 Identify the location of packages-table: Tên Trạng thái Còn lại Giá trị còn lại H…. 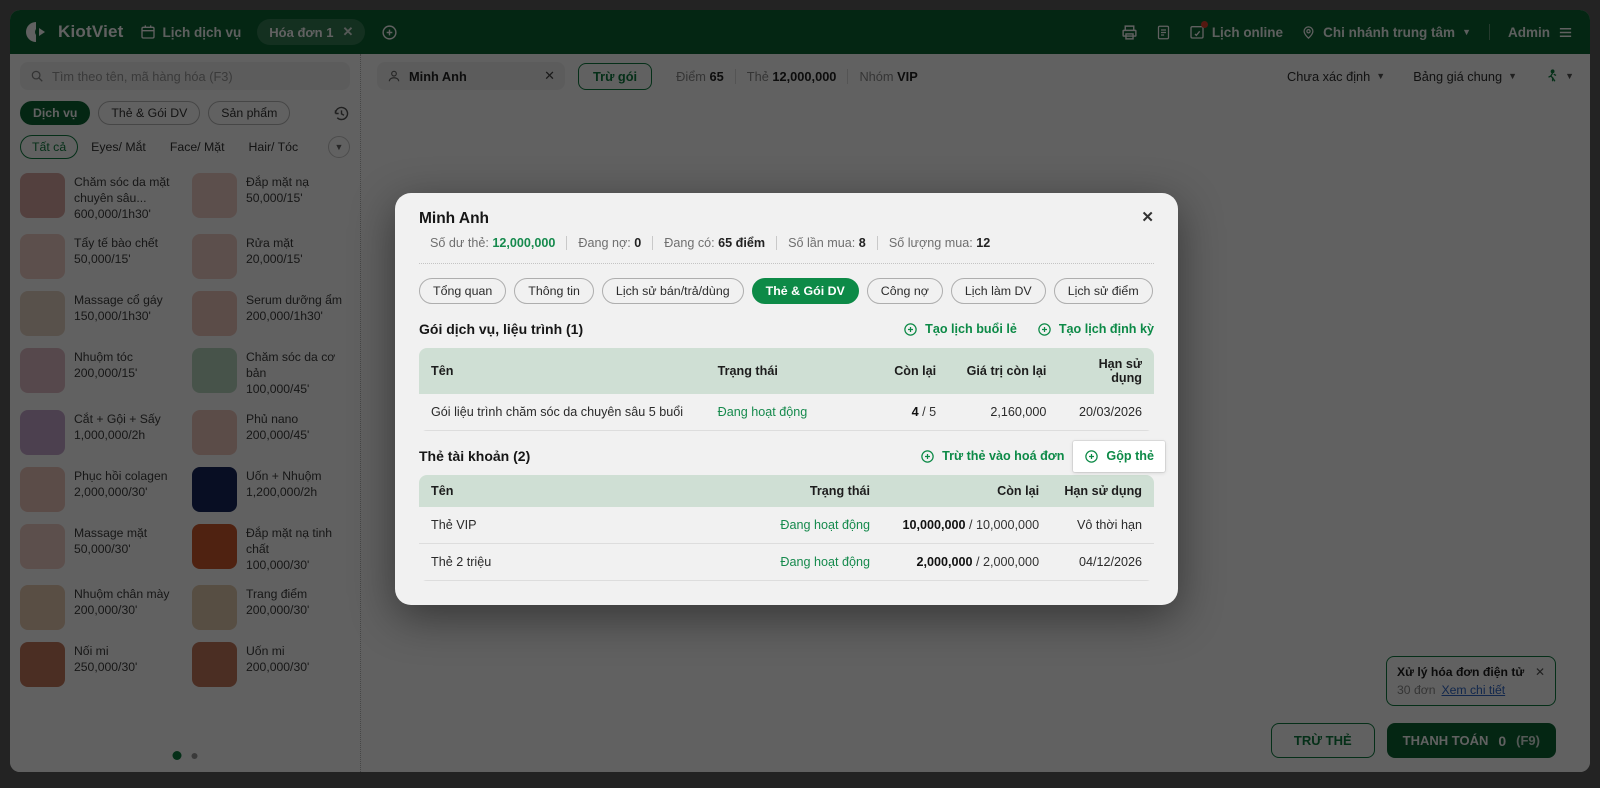
(786, 389).